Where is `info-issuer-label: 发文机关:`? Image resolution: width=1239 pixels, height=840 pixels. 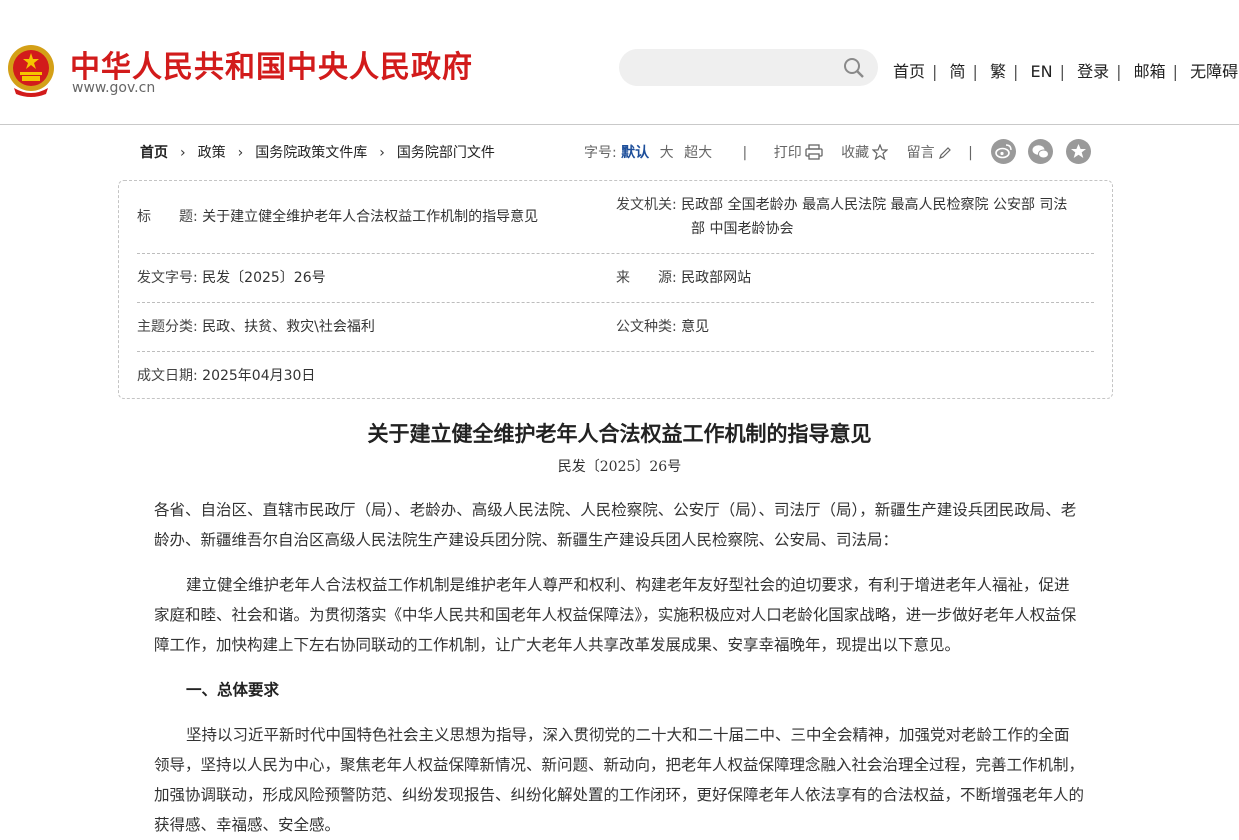 info-issuer-label: 发文机关: is located at coordinates (646, 205).